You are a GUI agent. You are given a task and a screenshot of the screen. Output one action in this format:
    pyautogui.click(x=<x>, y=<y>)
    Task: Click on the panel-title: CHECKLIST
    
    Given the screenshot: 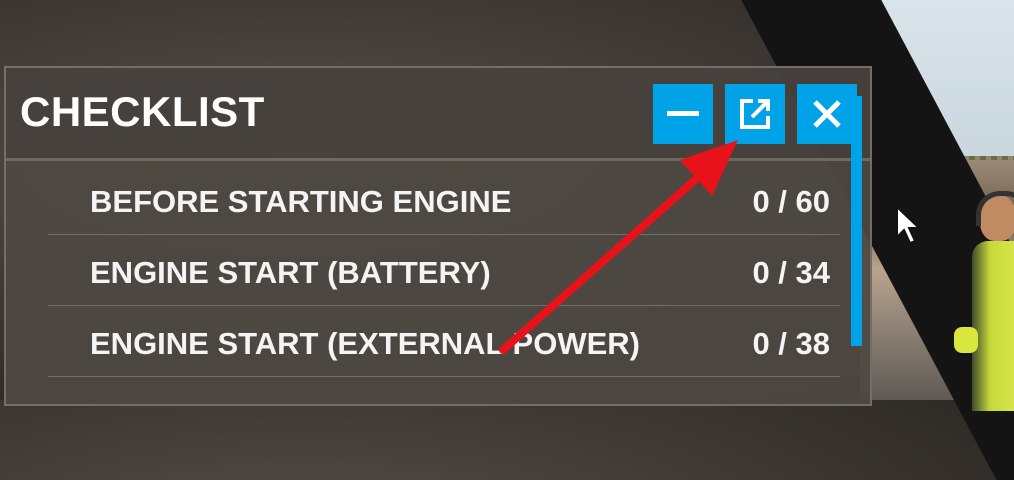 What is the action you would take?
    pyautogui.click(x=142, y=111)
    